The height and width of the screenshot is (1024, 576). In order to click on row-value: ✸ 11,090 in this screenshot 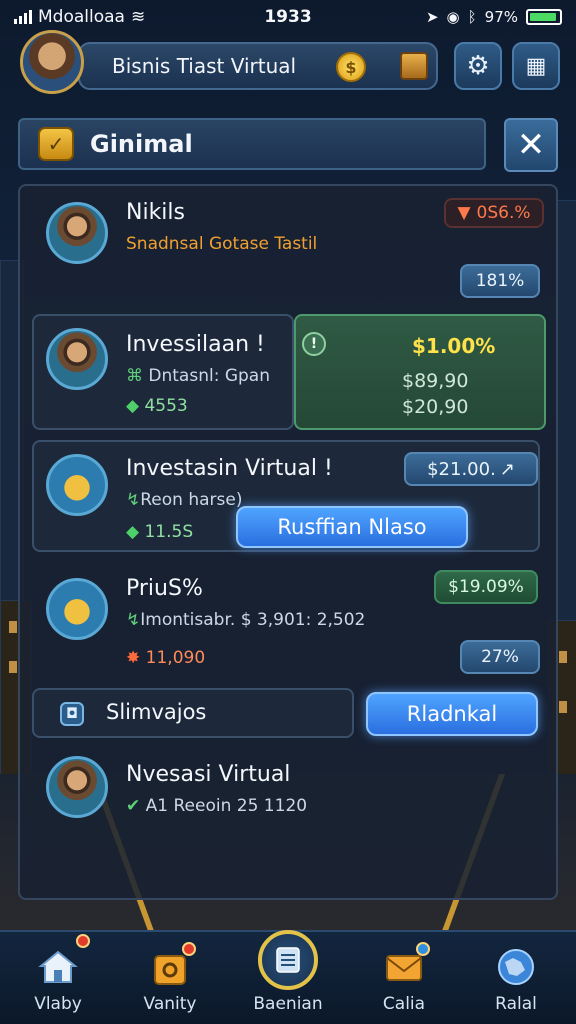, I will do `click(166, 658)`.